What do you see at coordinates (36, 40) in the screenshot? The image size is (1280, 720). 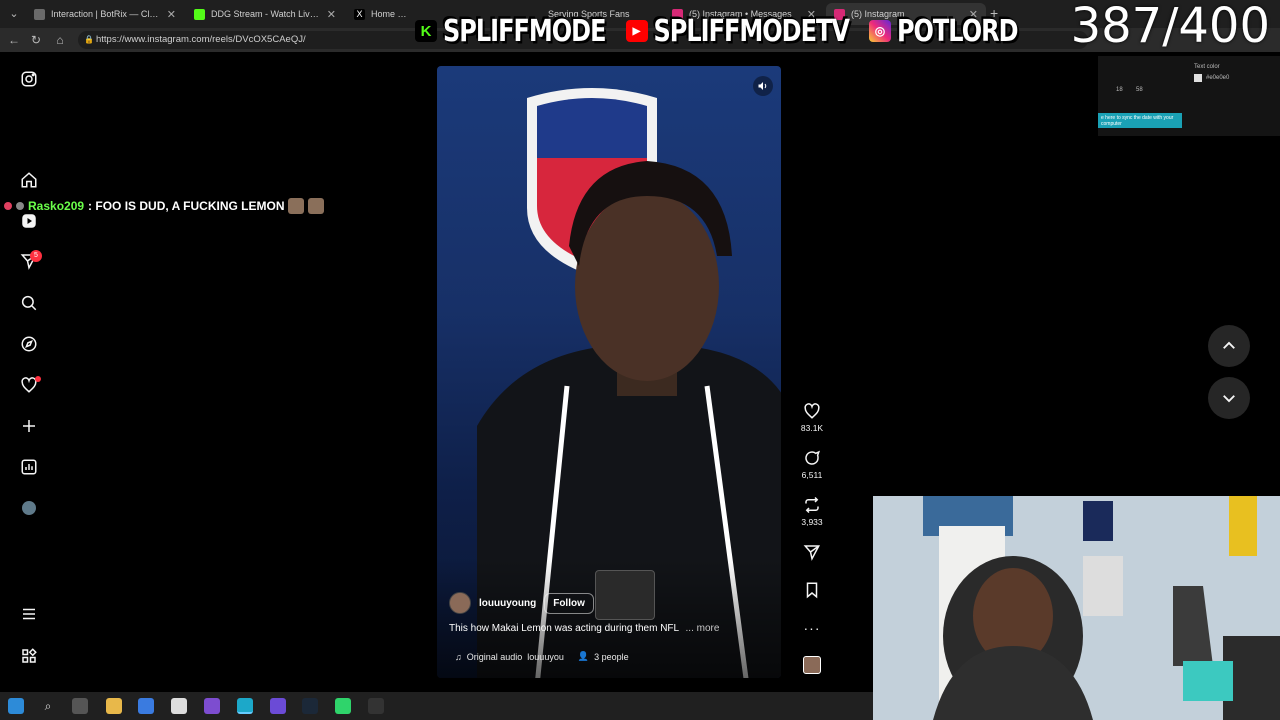 I see `refresh-icon: ↻` at bounding box center [36, 40].